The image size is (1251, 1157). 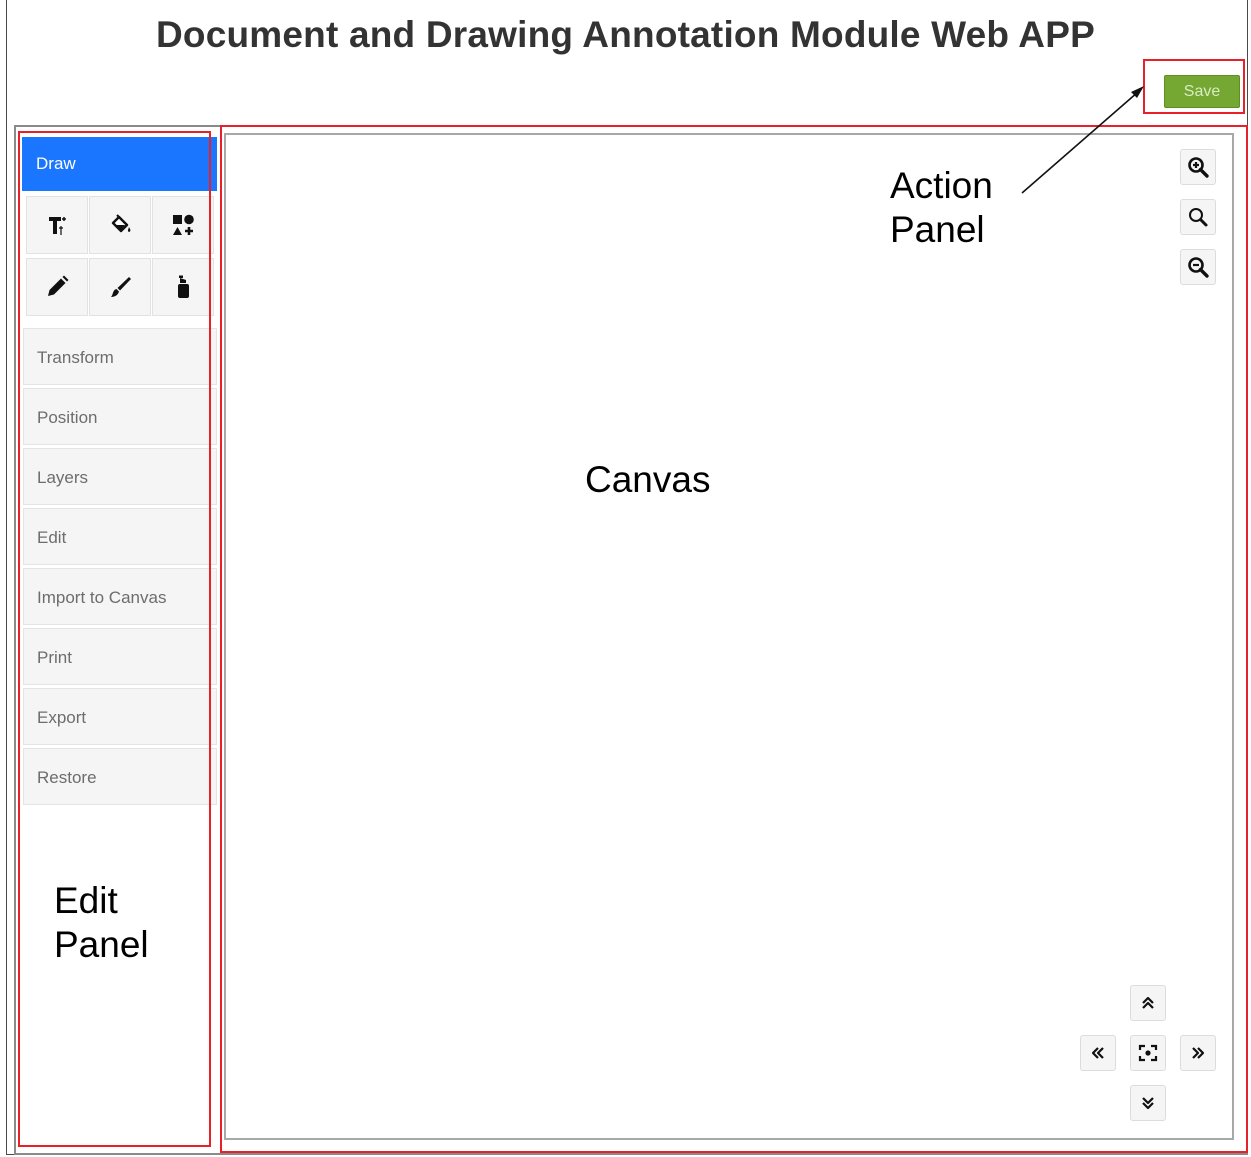 I want to click on zoom-reset-button, so click(x=1198, y=217).